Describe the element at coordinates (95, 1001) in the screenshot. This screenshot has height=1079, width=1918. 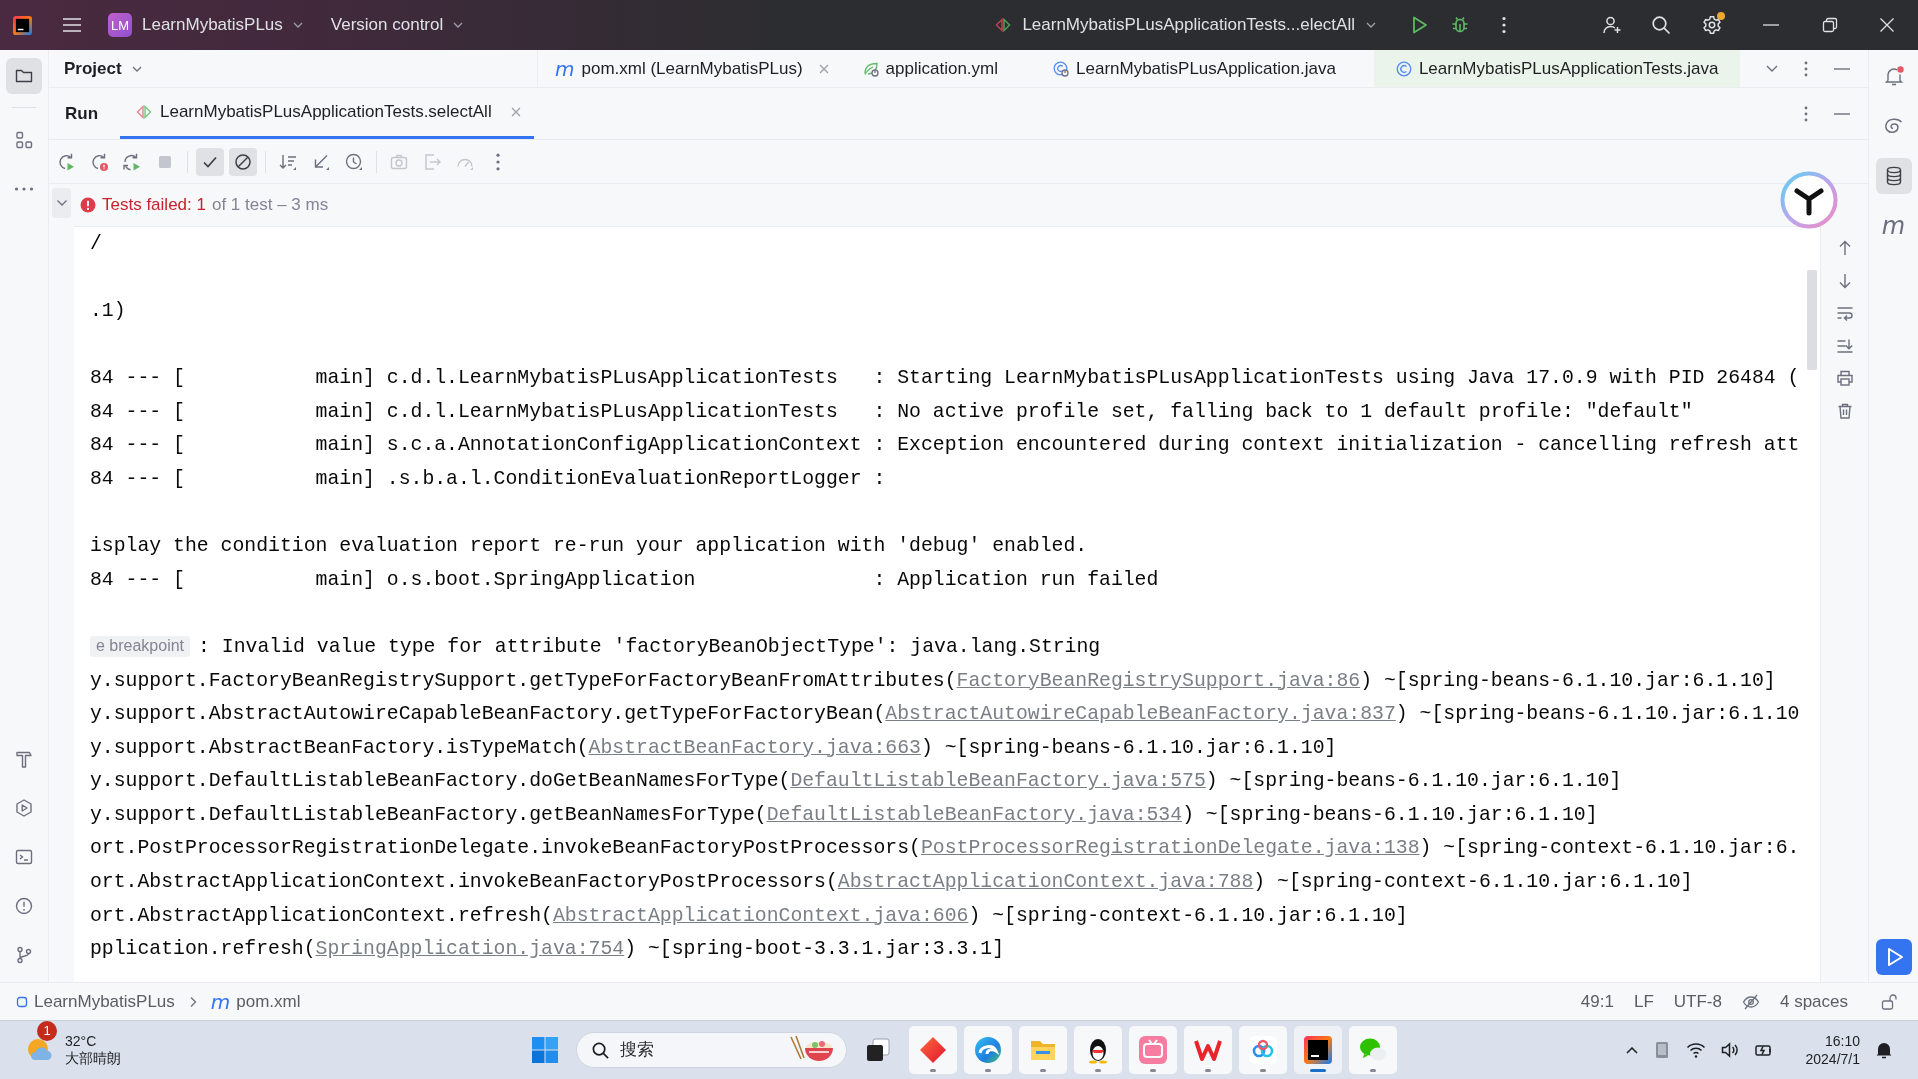
I see `breadcrumb: LearnMybatisPLus` at that location.